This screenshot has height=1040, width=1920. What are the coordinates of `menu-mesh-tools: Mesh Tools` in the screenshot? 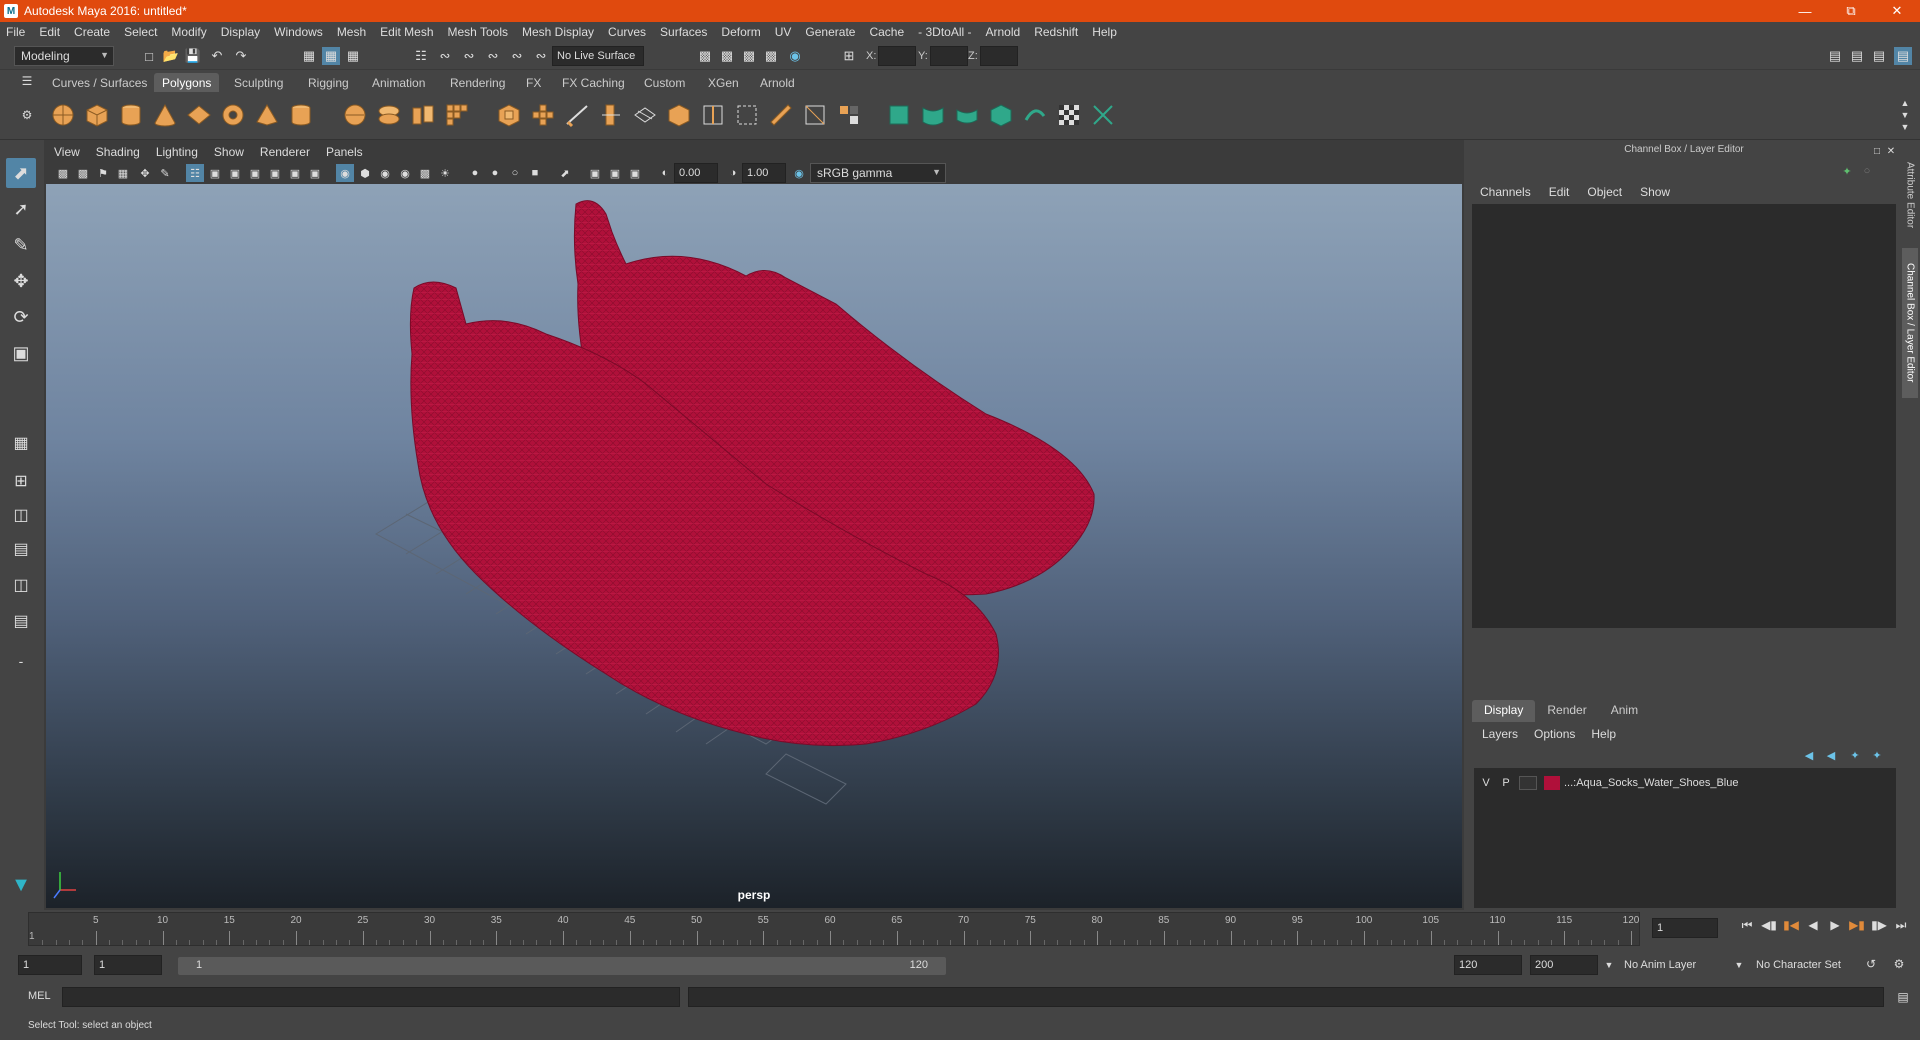 It's located at (478, 32).